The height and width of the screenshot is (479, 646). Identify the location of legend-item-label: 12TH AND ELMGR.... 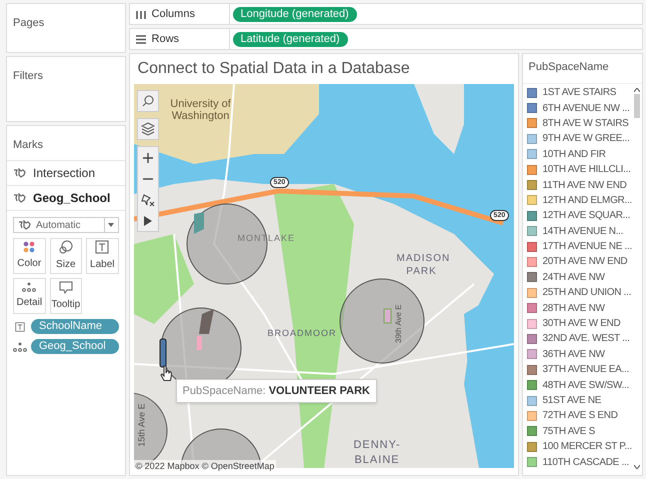
(587, 201).